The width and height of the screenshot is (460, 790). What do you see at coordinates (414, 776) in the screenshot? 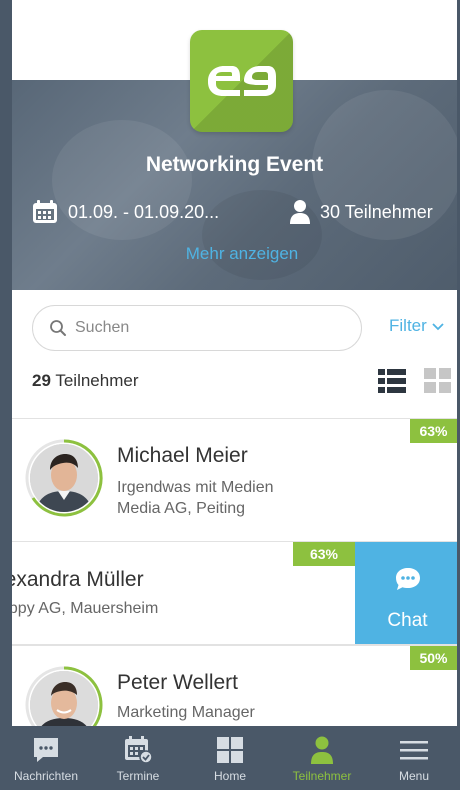
I see `nav-label-menu: Menu` at bounding box center [414, 776].